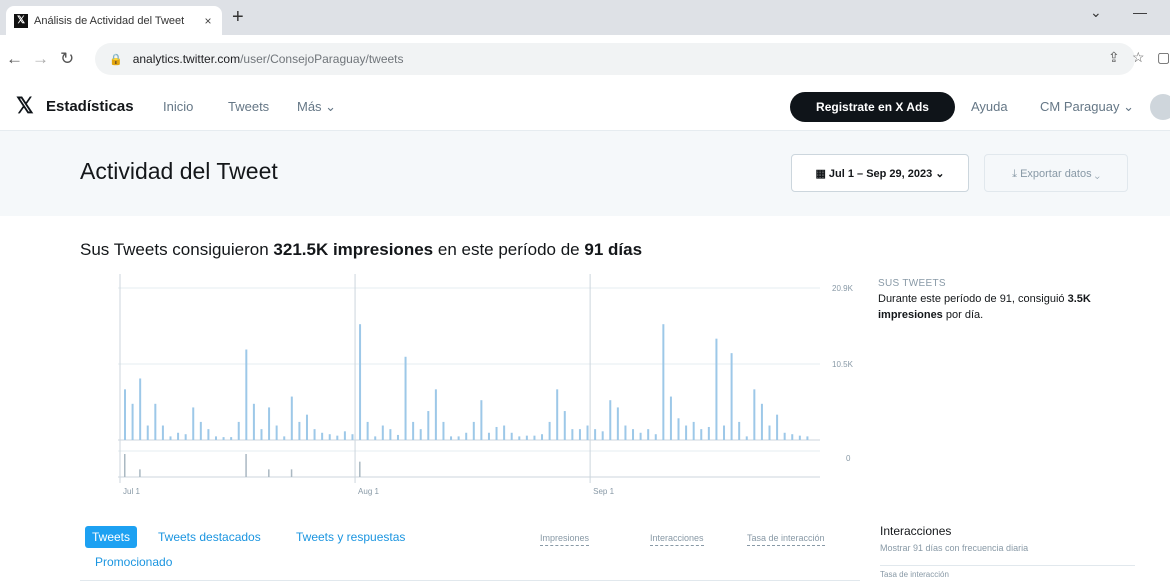 This screenshot has width=1170, height=585. Describe the element at coordinates (131, 491) in the screenshot. I see `x-tick-label: Jul 1` at that location.